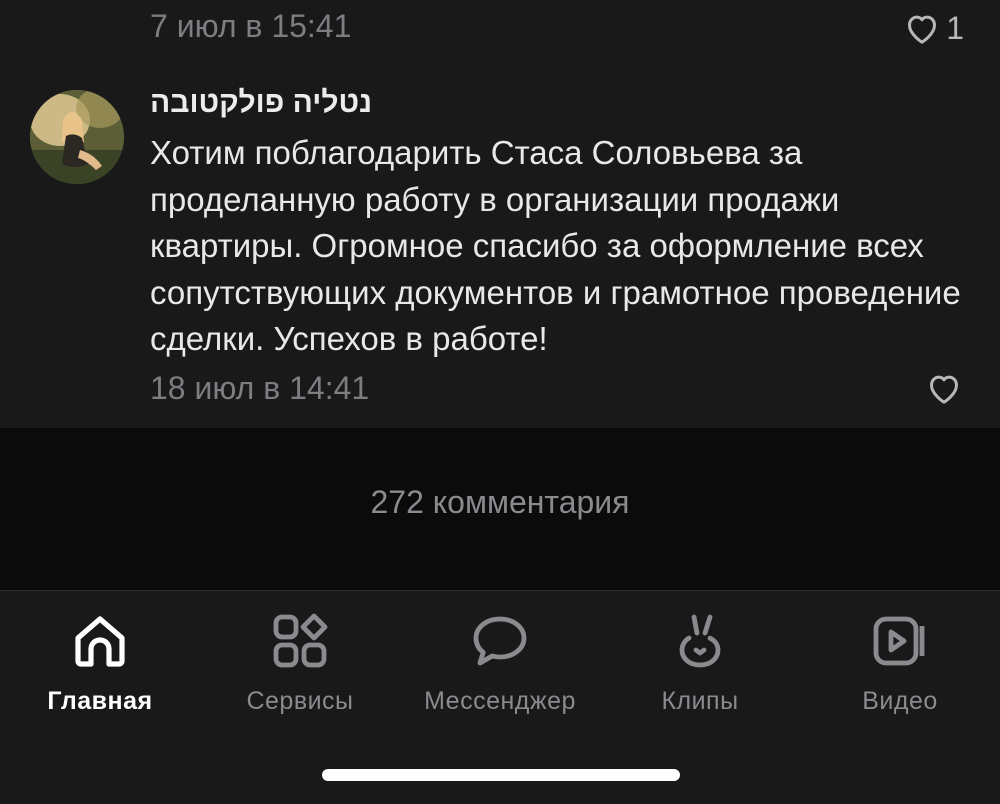 This screenshot has width=1000, height=804. I want to click on clips-icon, so click(700, 641).